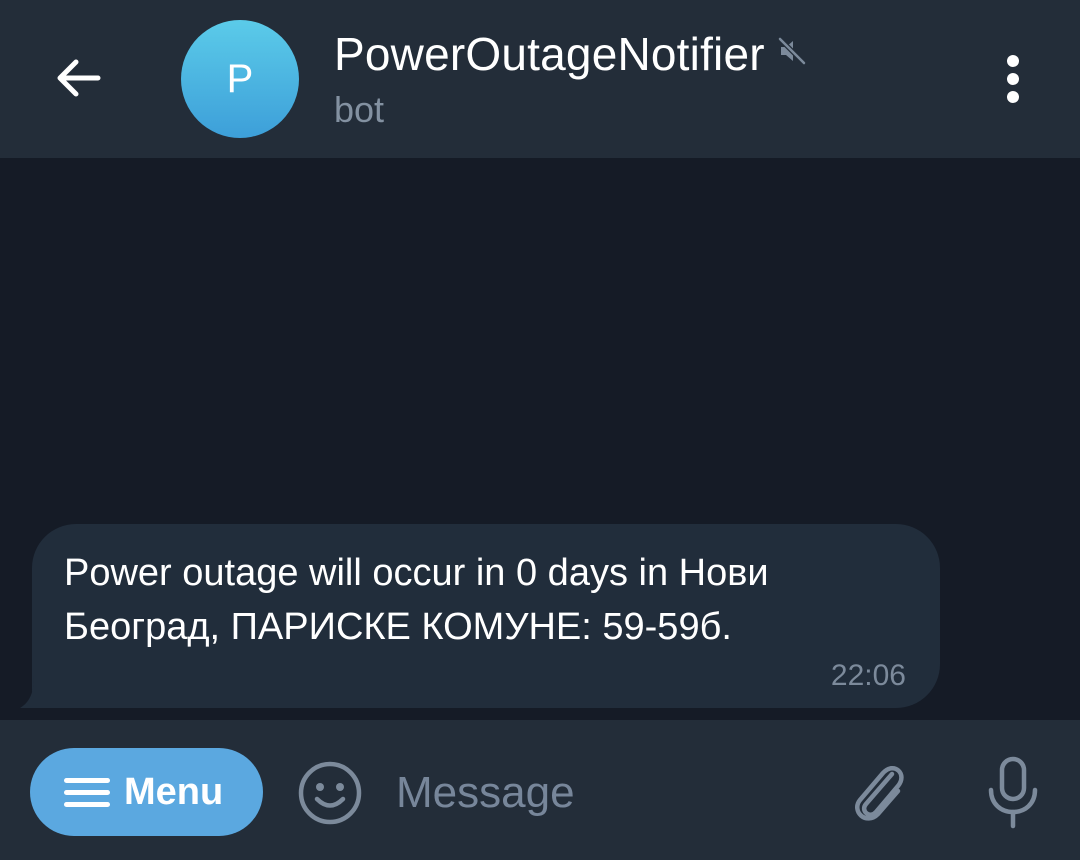 This screenshot has height=860, width=1080. What do you see at coordinates (792, 51) in the screenshot?
I see `muted-speaker-icon` at bounding box center [792, 51].